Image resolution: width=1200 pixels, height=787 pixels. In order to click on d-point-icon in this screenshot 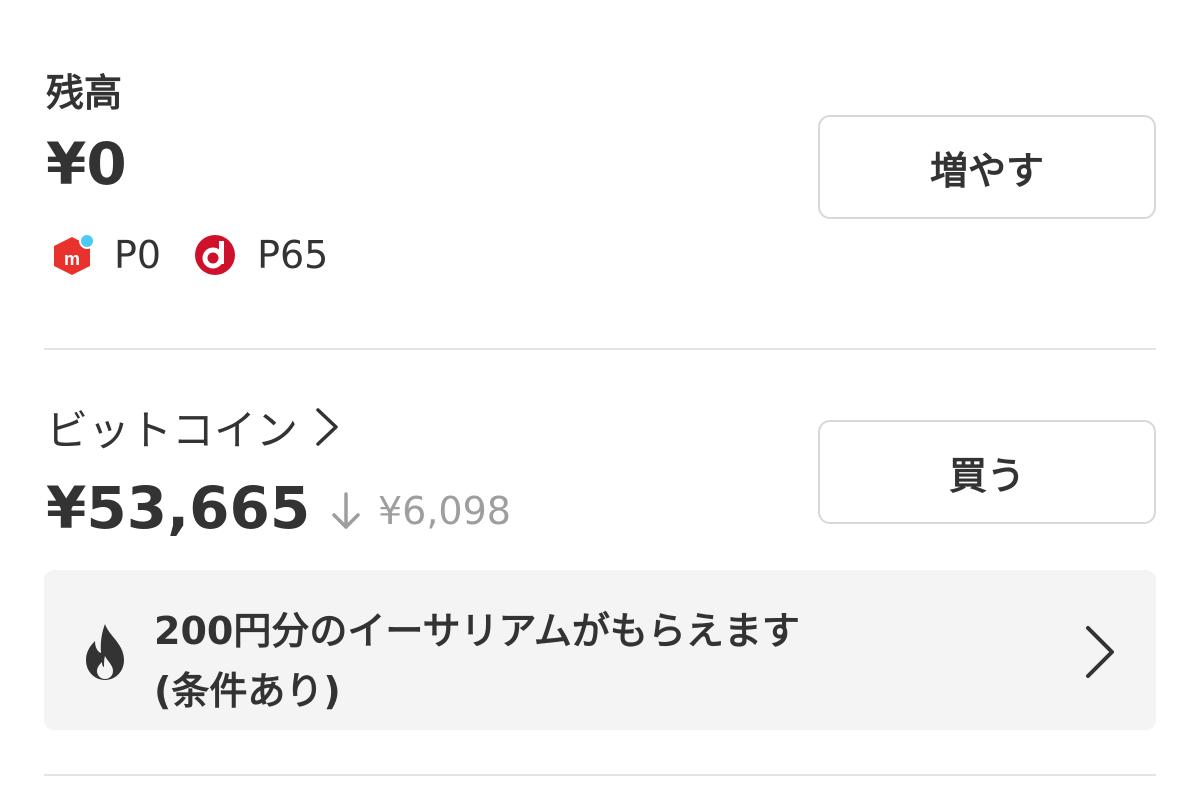, I will do `click(215, 255)`.